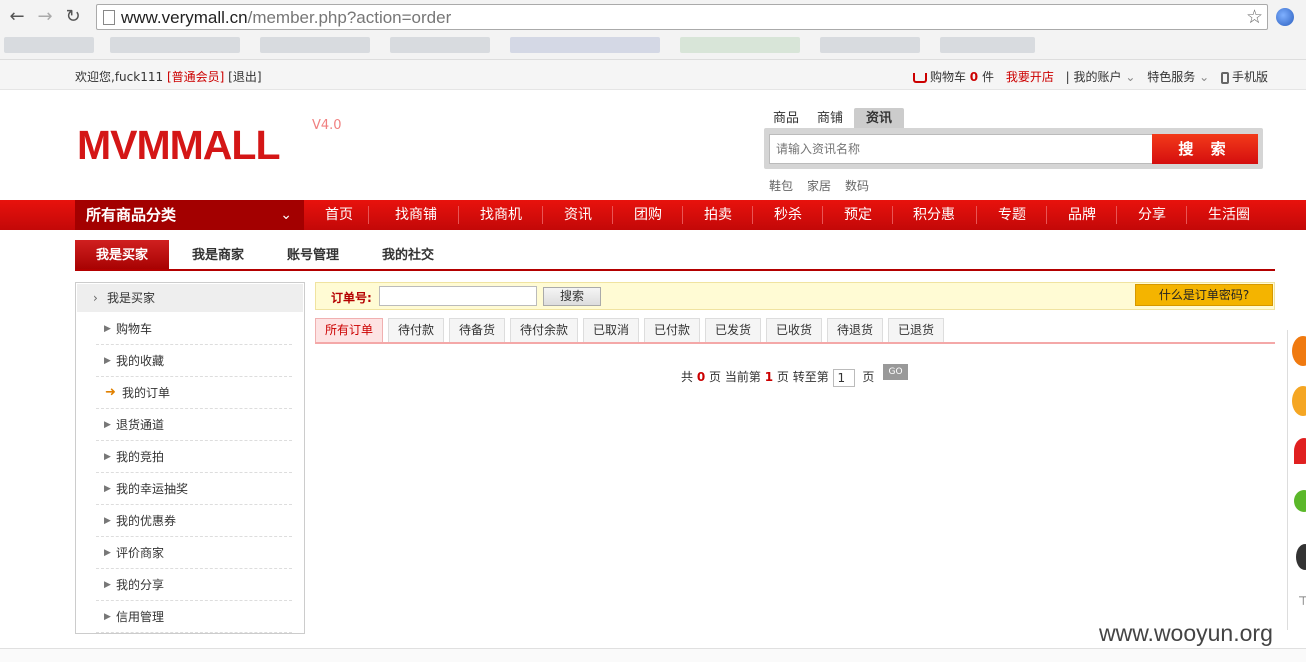 The image size is (1306, 662). What do you see at coordinates (1012, 215) in the screenshot?
I see `nav-item-topics: 专题` at bounding box center [1012, 215].